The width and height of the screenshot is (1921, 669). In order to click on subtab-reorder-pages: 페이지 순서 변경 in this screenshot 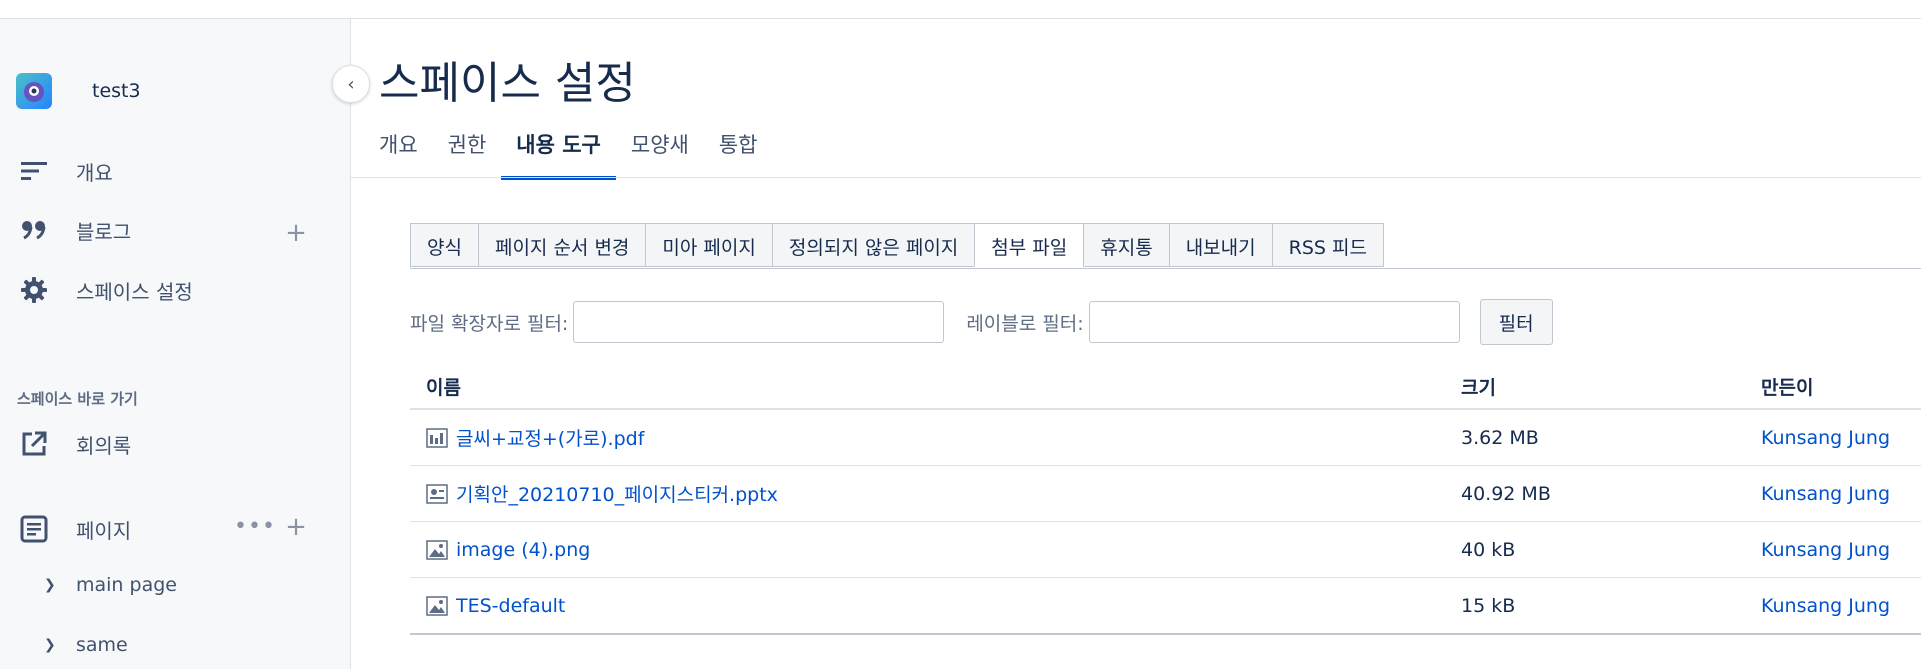, I will do `click(562, 245)`.